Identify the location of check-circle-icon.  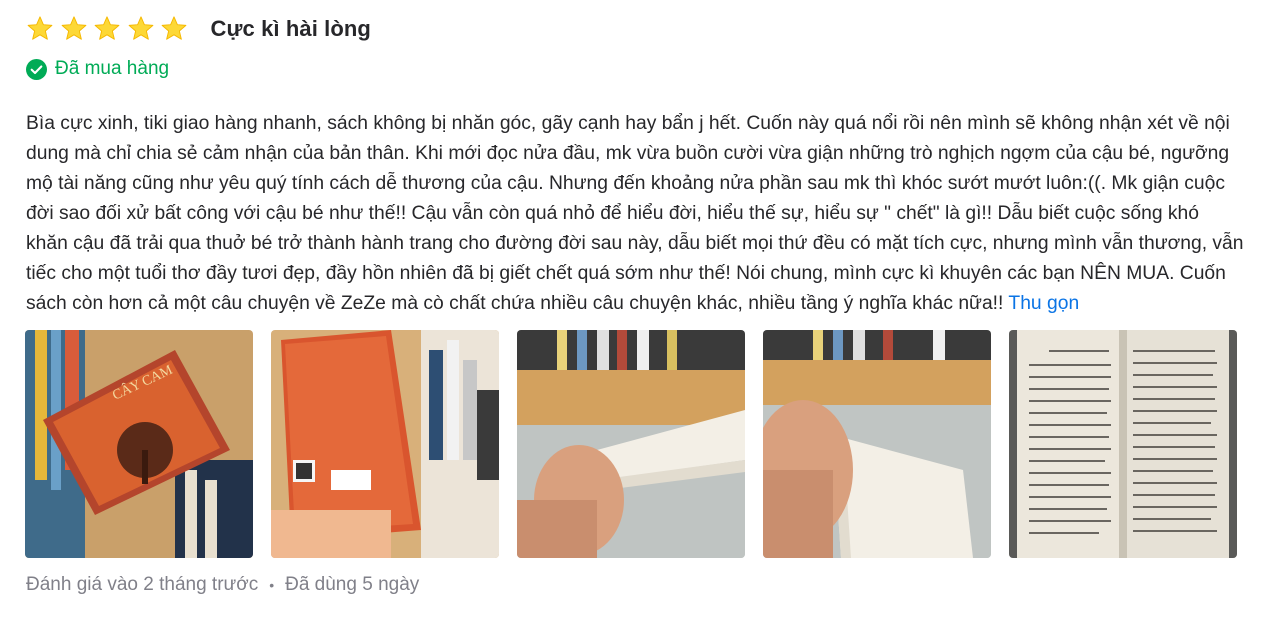
(36, 69).